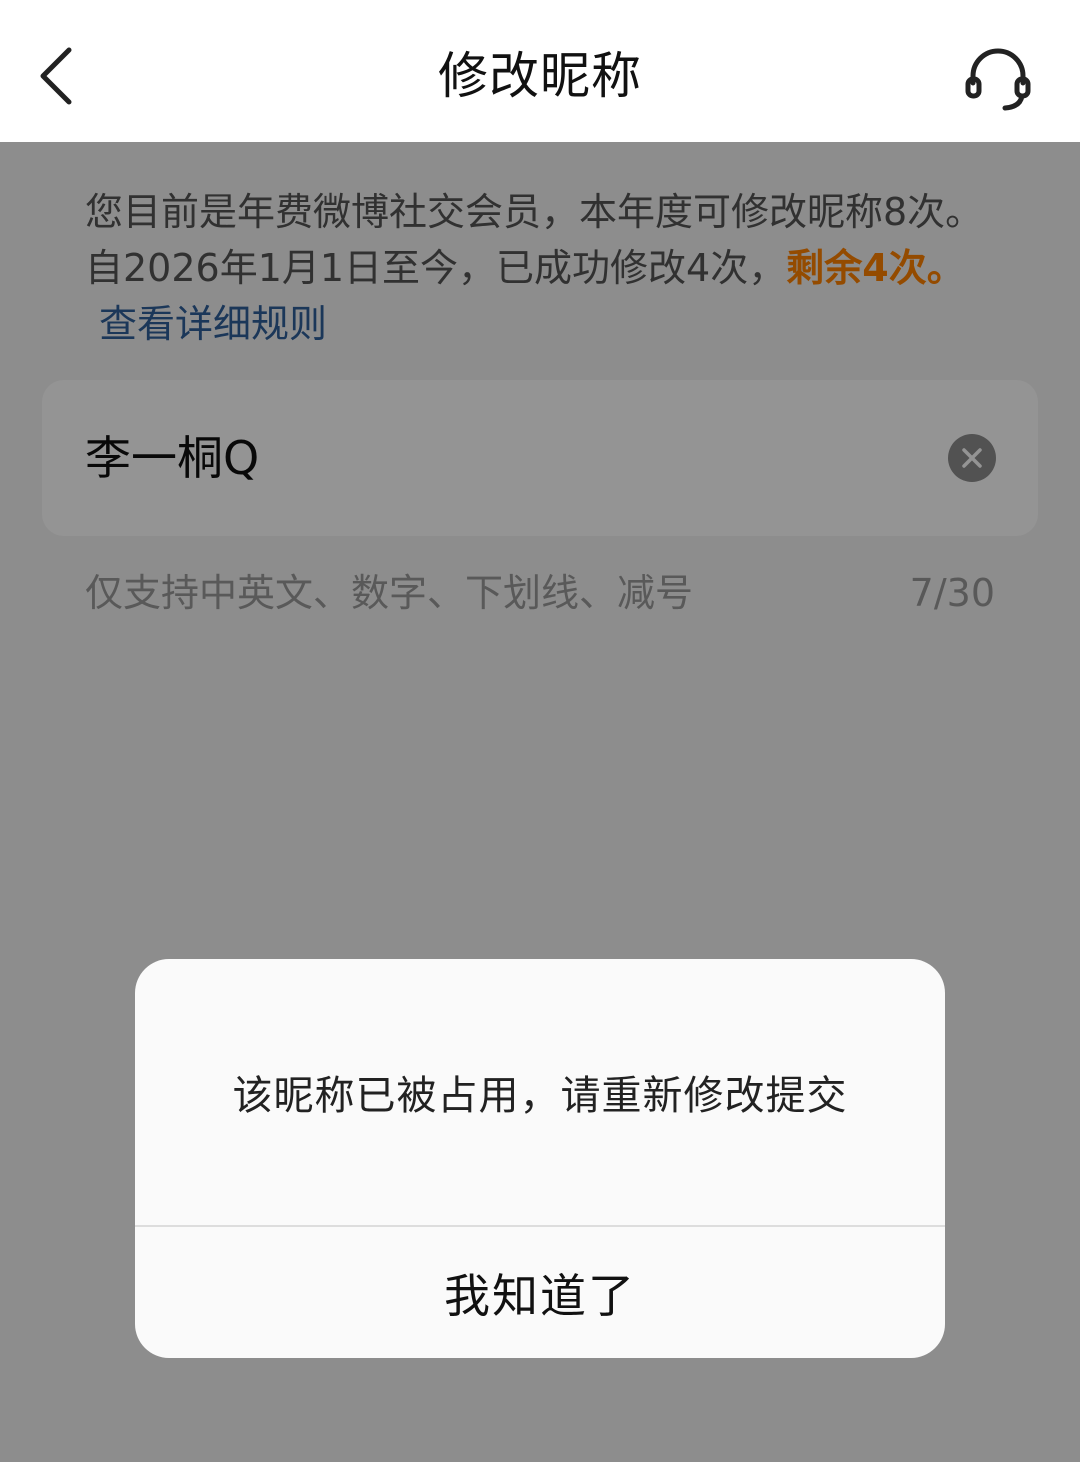 This screenshot has width=1080, height=1462. I want to click on dialog-message: 该昵称已被占用，请重新修改提交, so click(540, 1096).